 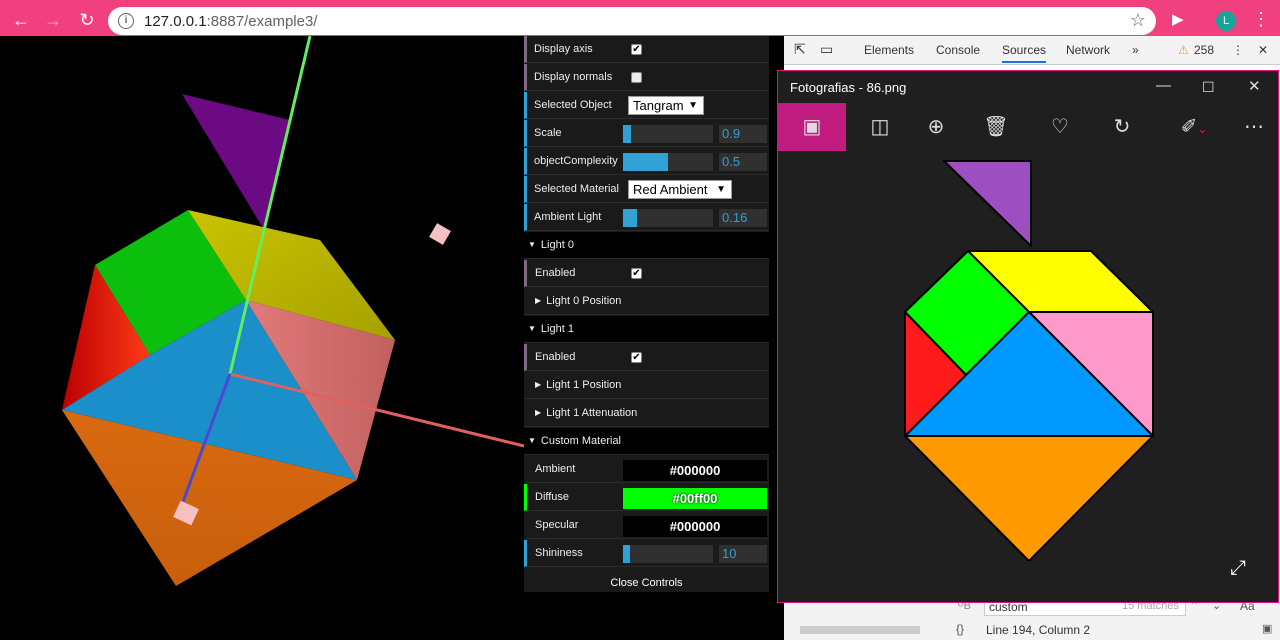 What do you see at coordinates (743, 134) in the screenshot?
I see `scale-input: 0.9` at bounding box center [743, 134].